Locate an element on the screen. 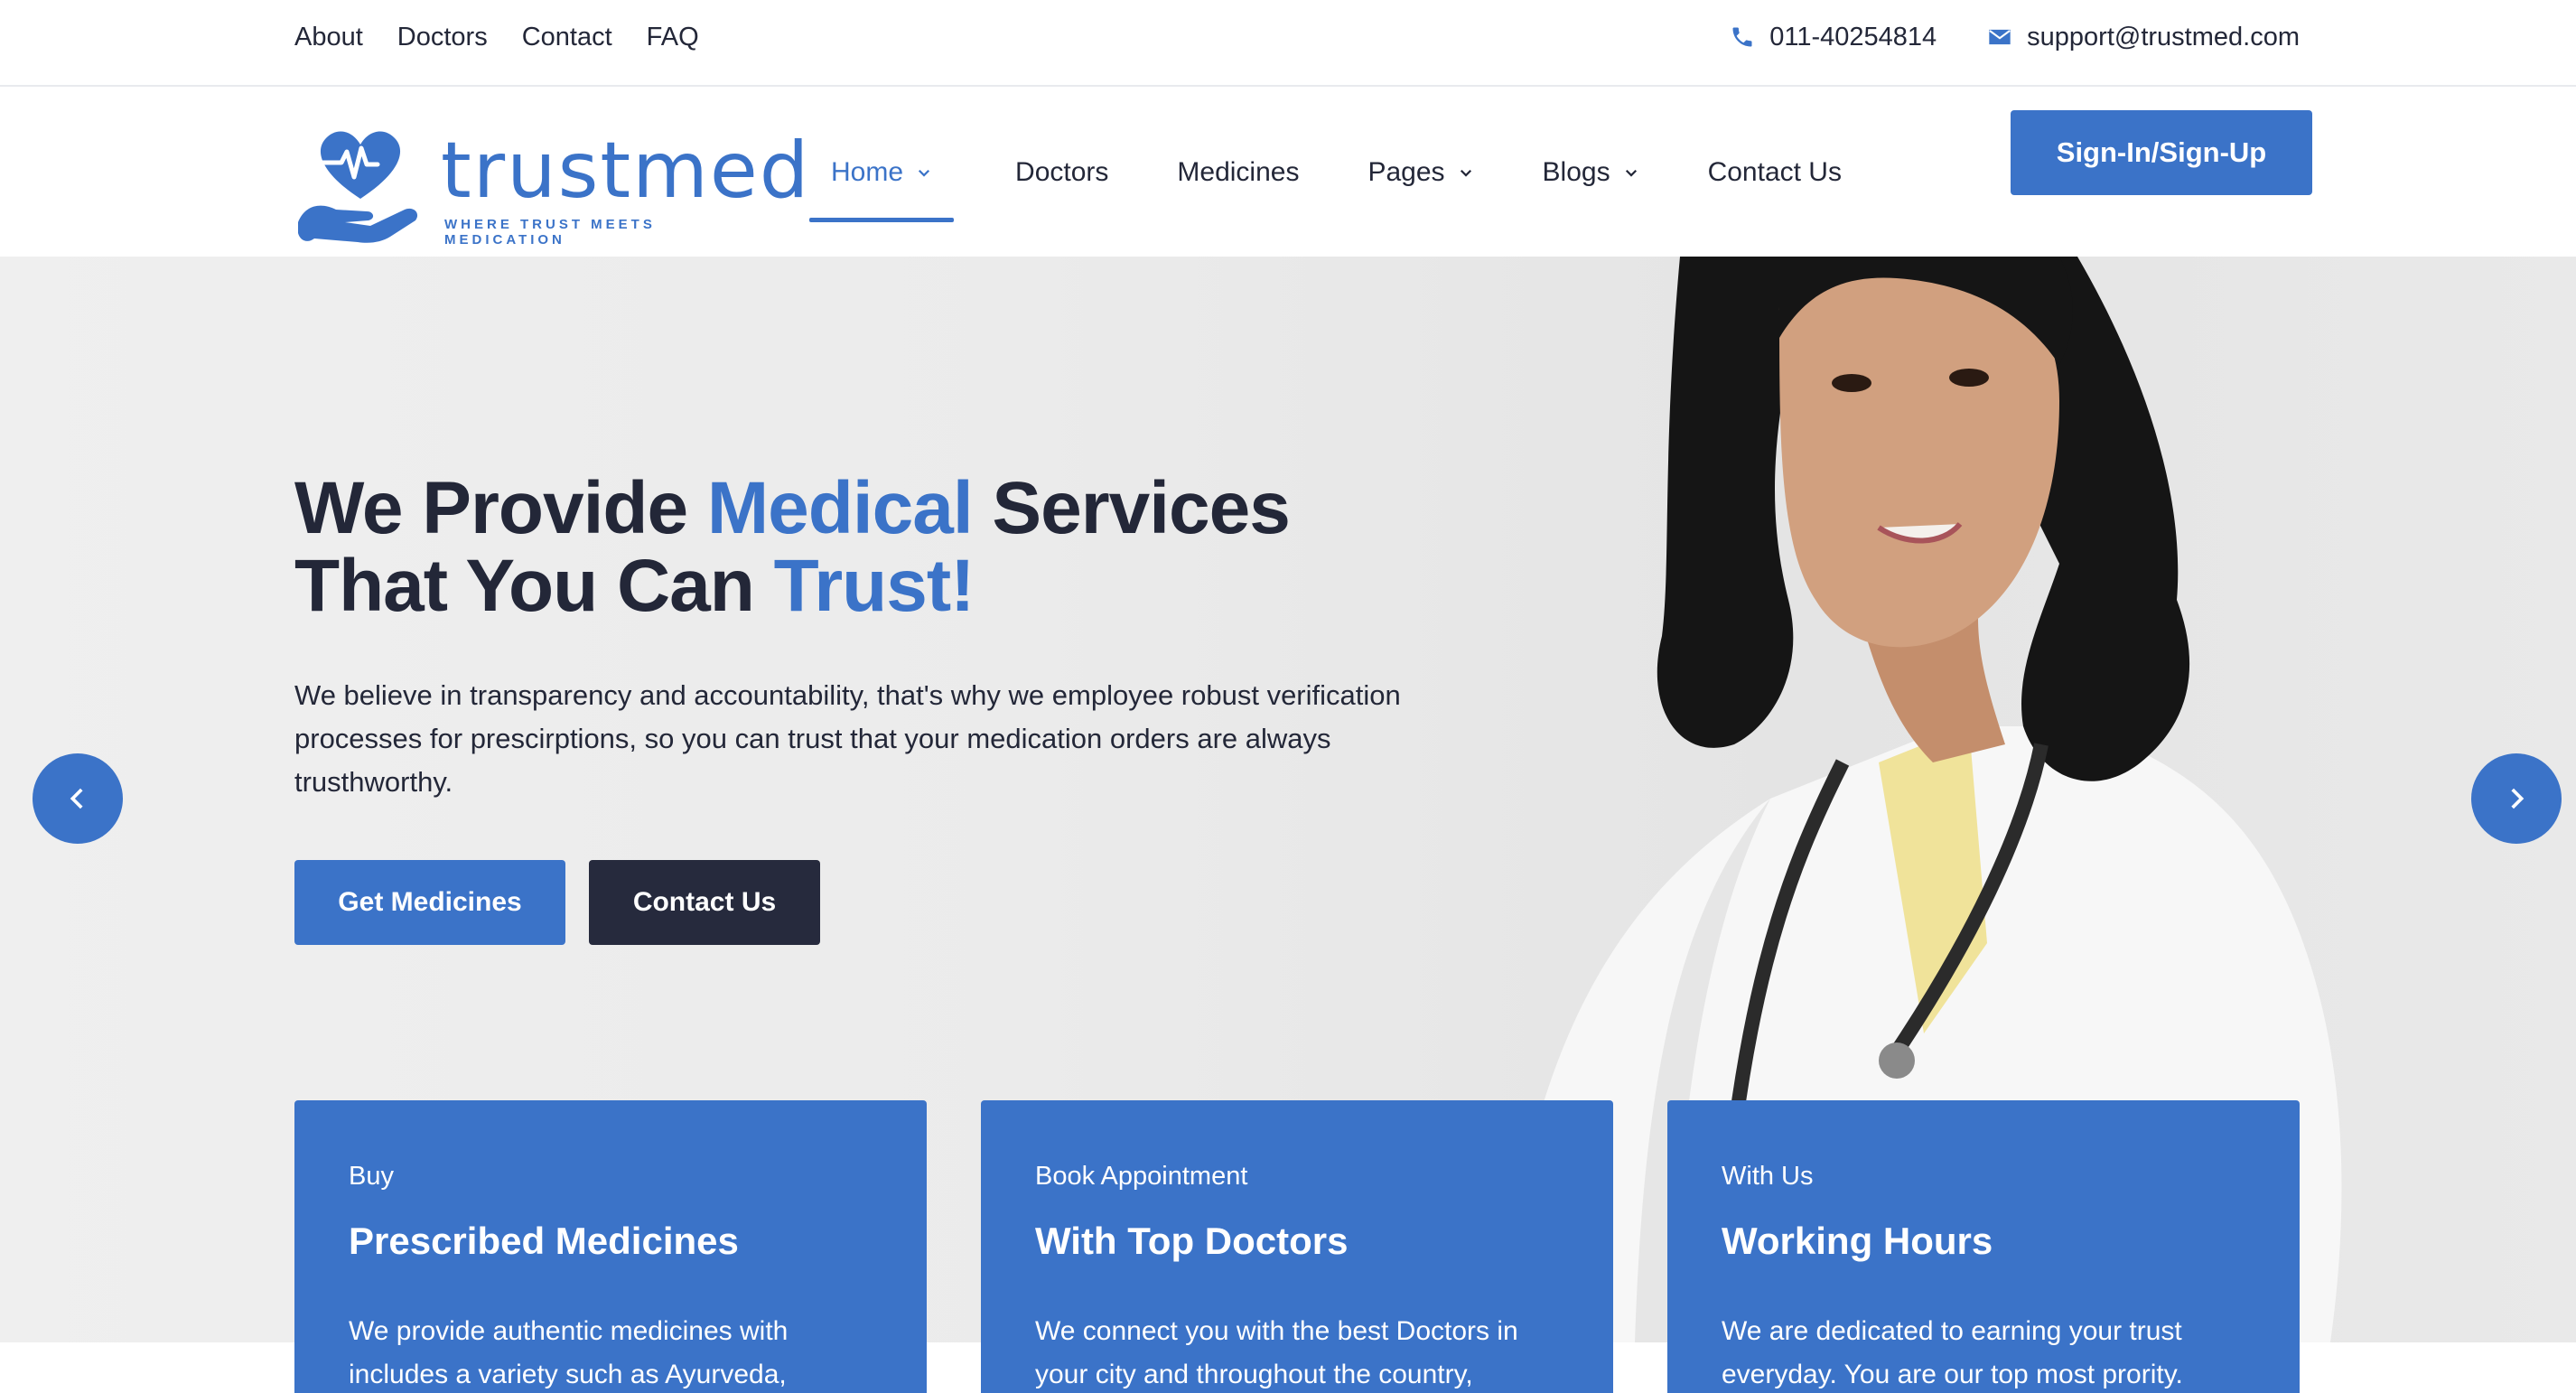  slider-prev-button is located at coordinates (78, 798).